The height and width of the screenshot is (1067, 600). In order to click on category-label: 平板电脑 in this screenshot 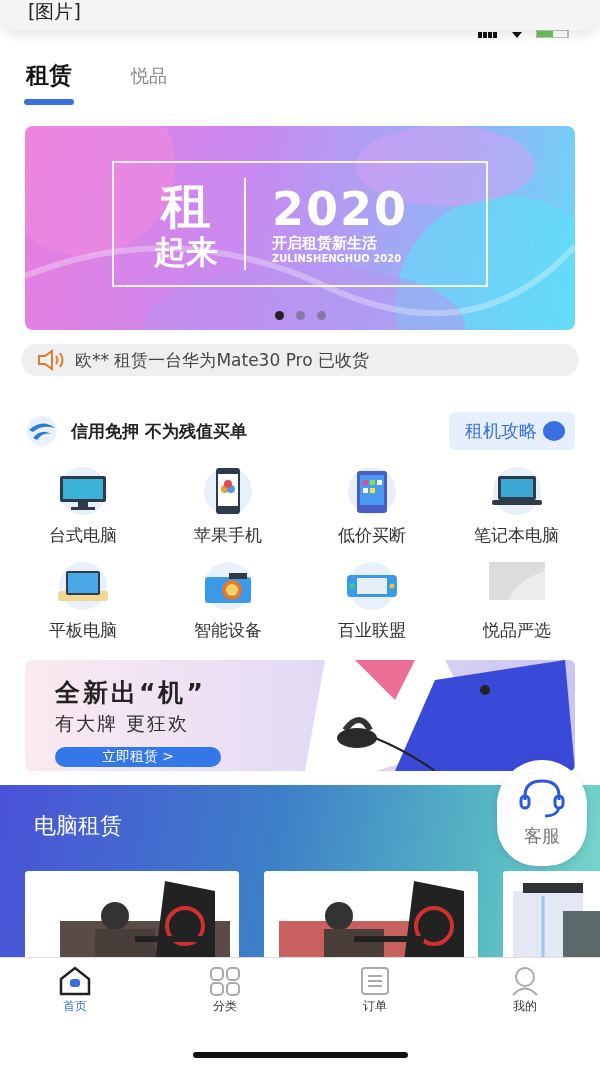, I will do `click(83, 630)`.